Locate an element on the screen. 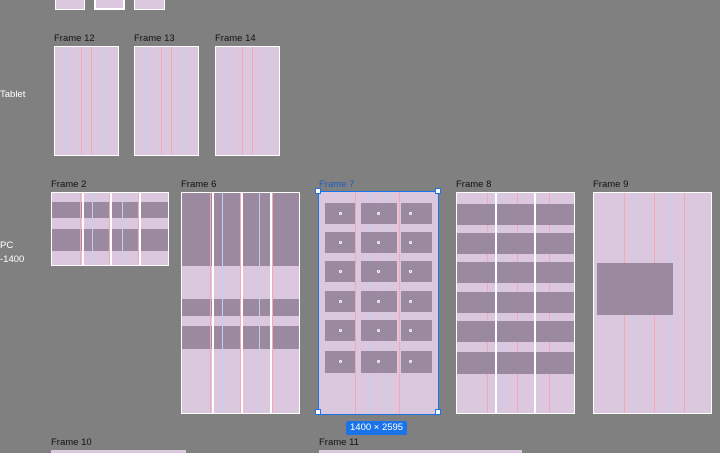 Image resolution: width=720 pixels, height=453 pixels. frame-title-10: Frame 10 is located at coordinates (71, 443).